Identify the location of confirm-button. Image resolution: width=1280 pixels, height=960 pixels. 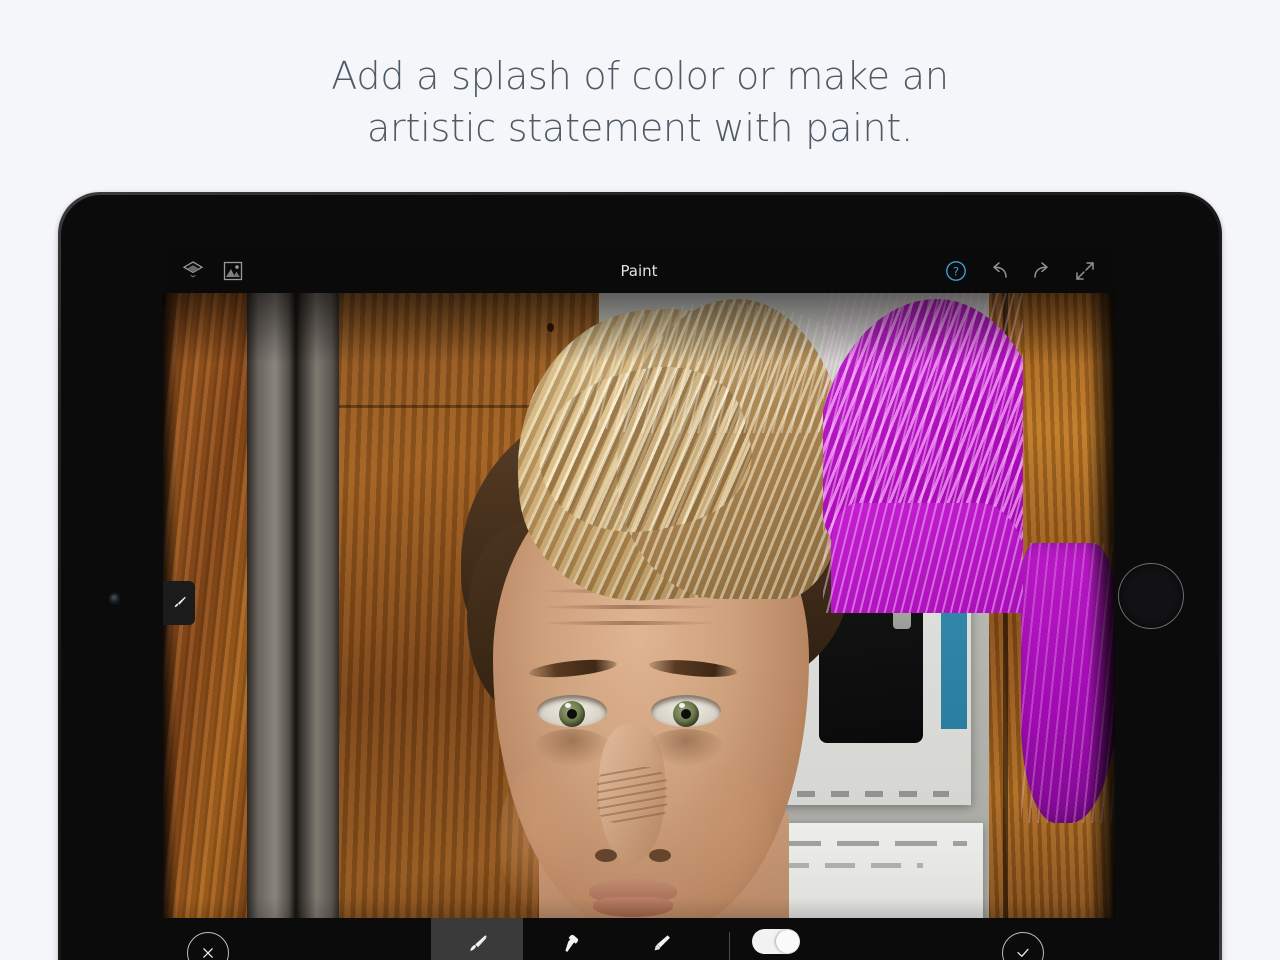
(1023, 946).